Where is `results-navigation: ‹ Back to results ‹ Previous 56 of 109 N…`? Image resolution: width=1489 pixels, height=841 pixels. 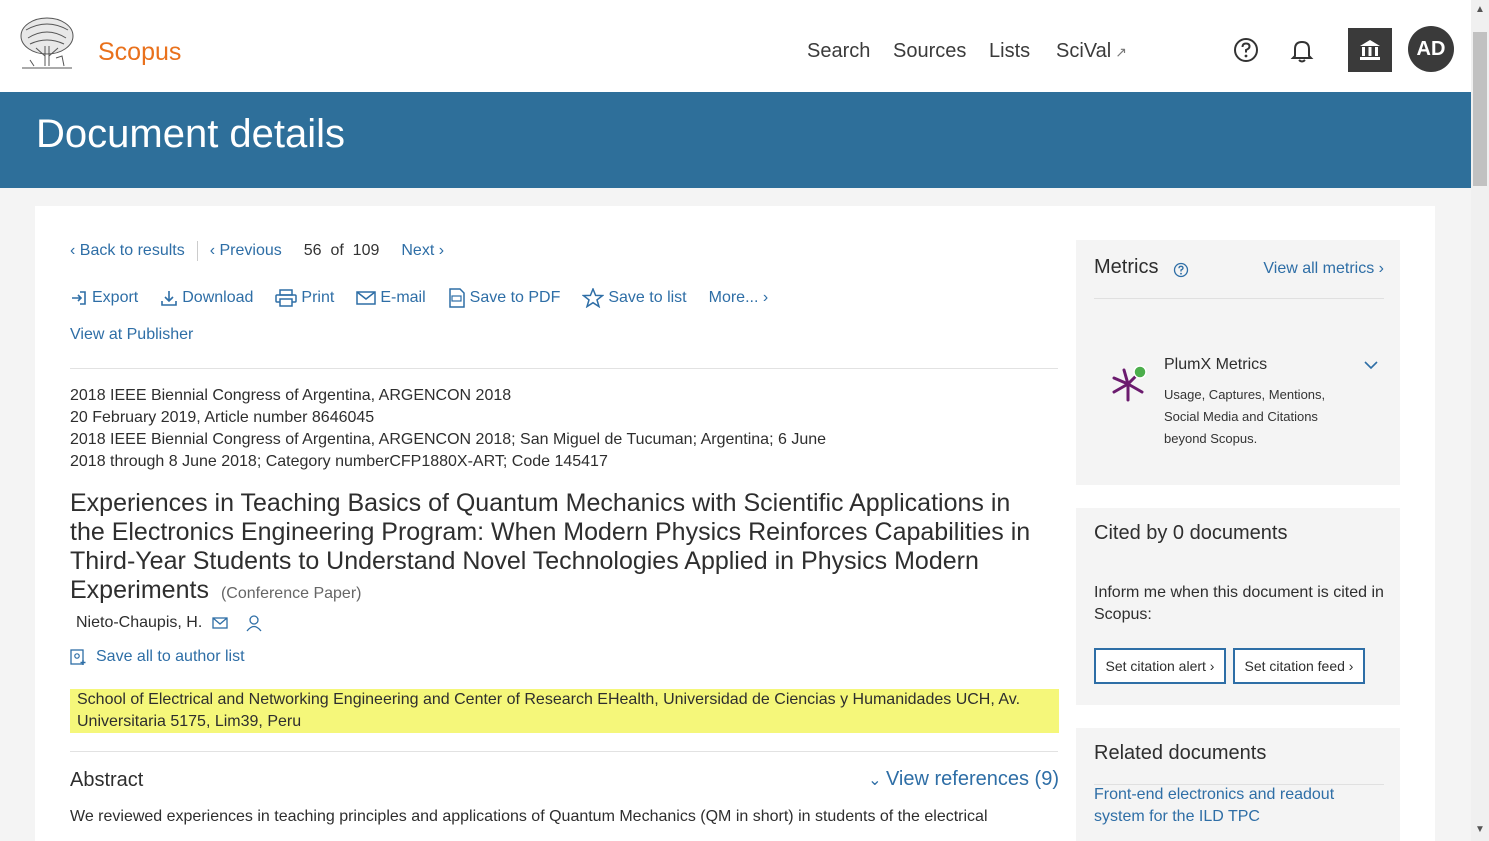 results-navigation: ‹ Back to results ‹ Previous 56 of 109 N… is located at coordinates (257, 251).